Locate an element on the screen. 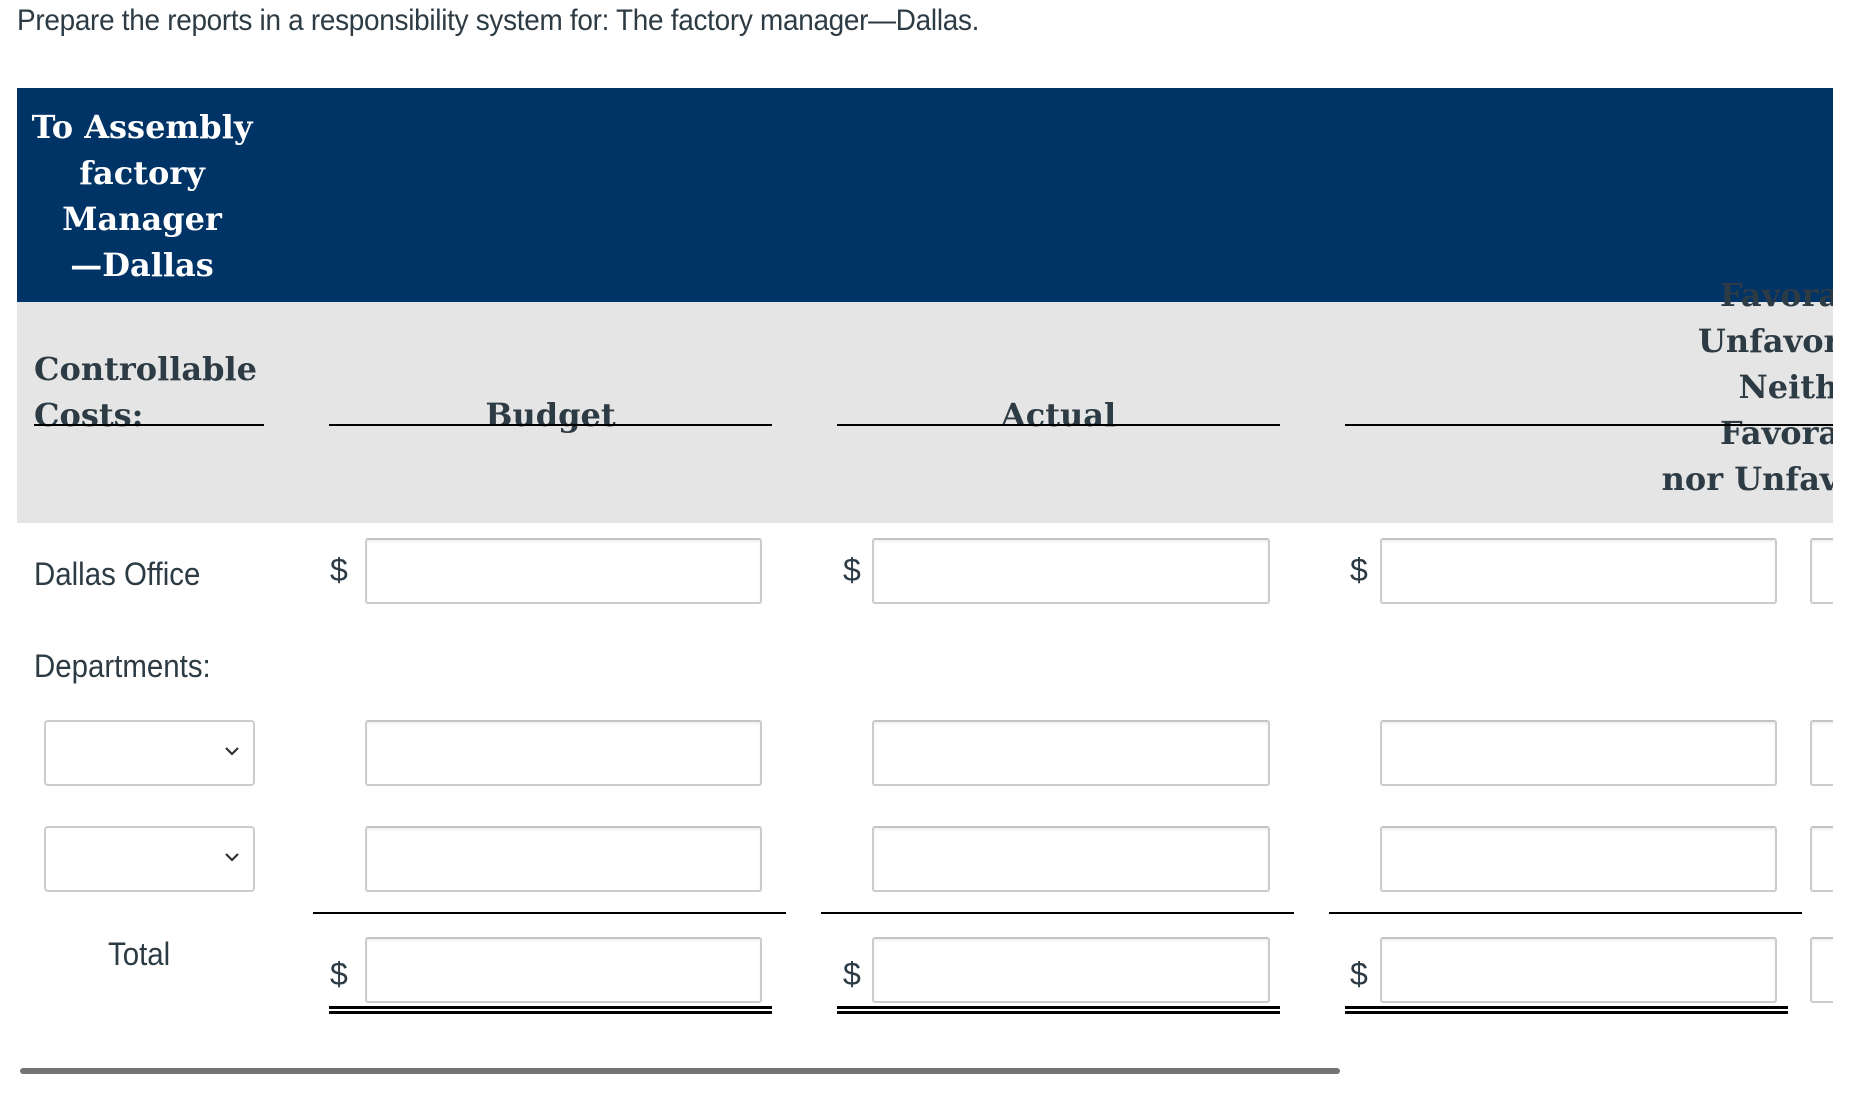 Image resolution: width=1851 pixels, height=1094 pixels. header-line: Controllable is located at coordinates (145, 369).